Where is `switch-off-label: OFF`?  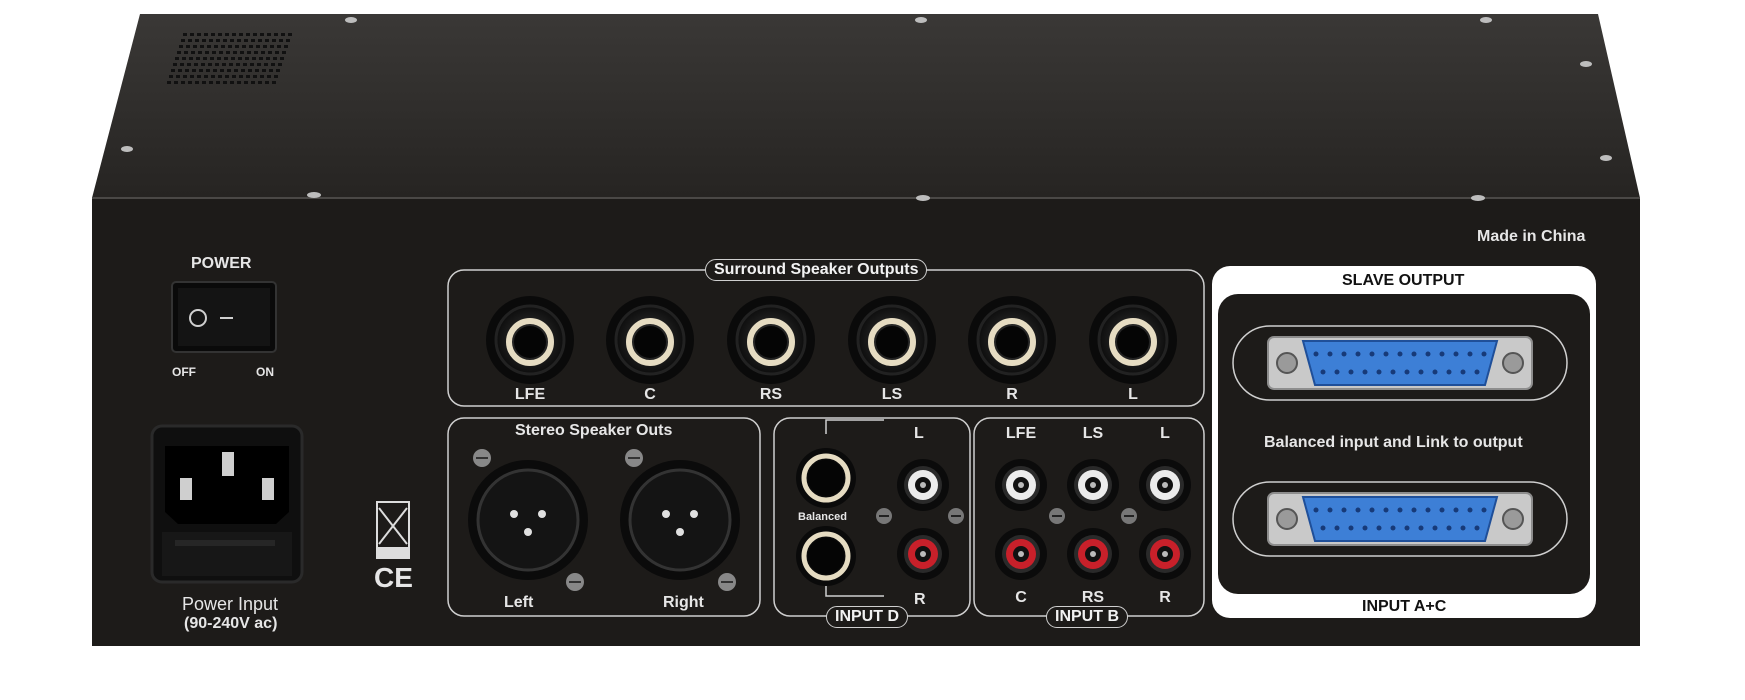
switch-off-label: OFF is located at coordinates (184, 372).